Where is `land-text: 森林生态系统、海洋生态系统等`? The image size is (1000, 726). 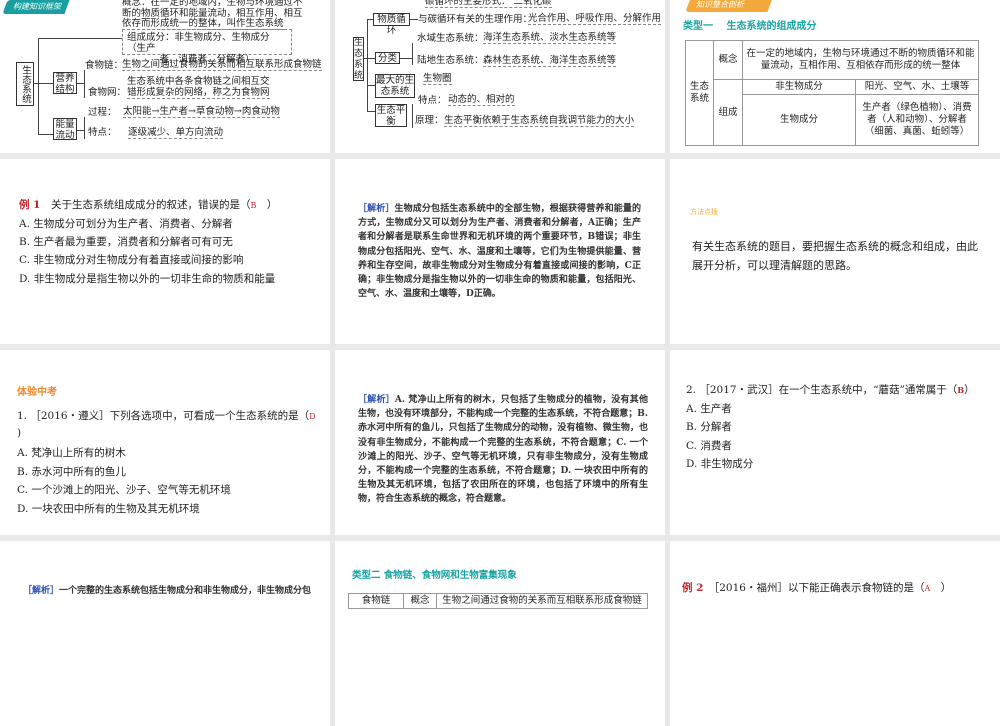
land-text: 森林生态系统、海洋生态系统等 is located at coordinates (550, 61).